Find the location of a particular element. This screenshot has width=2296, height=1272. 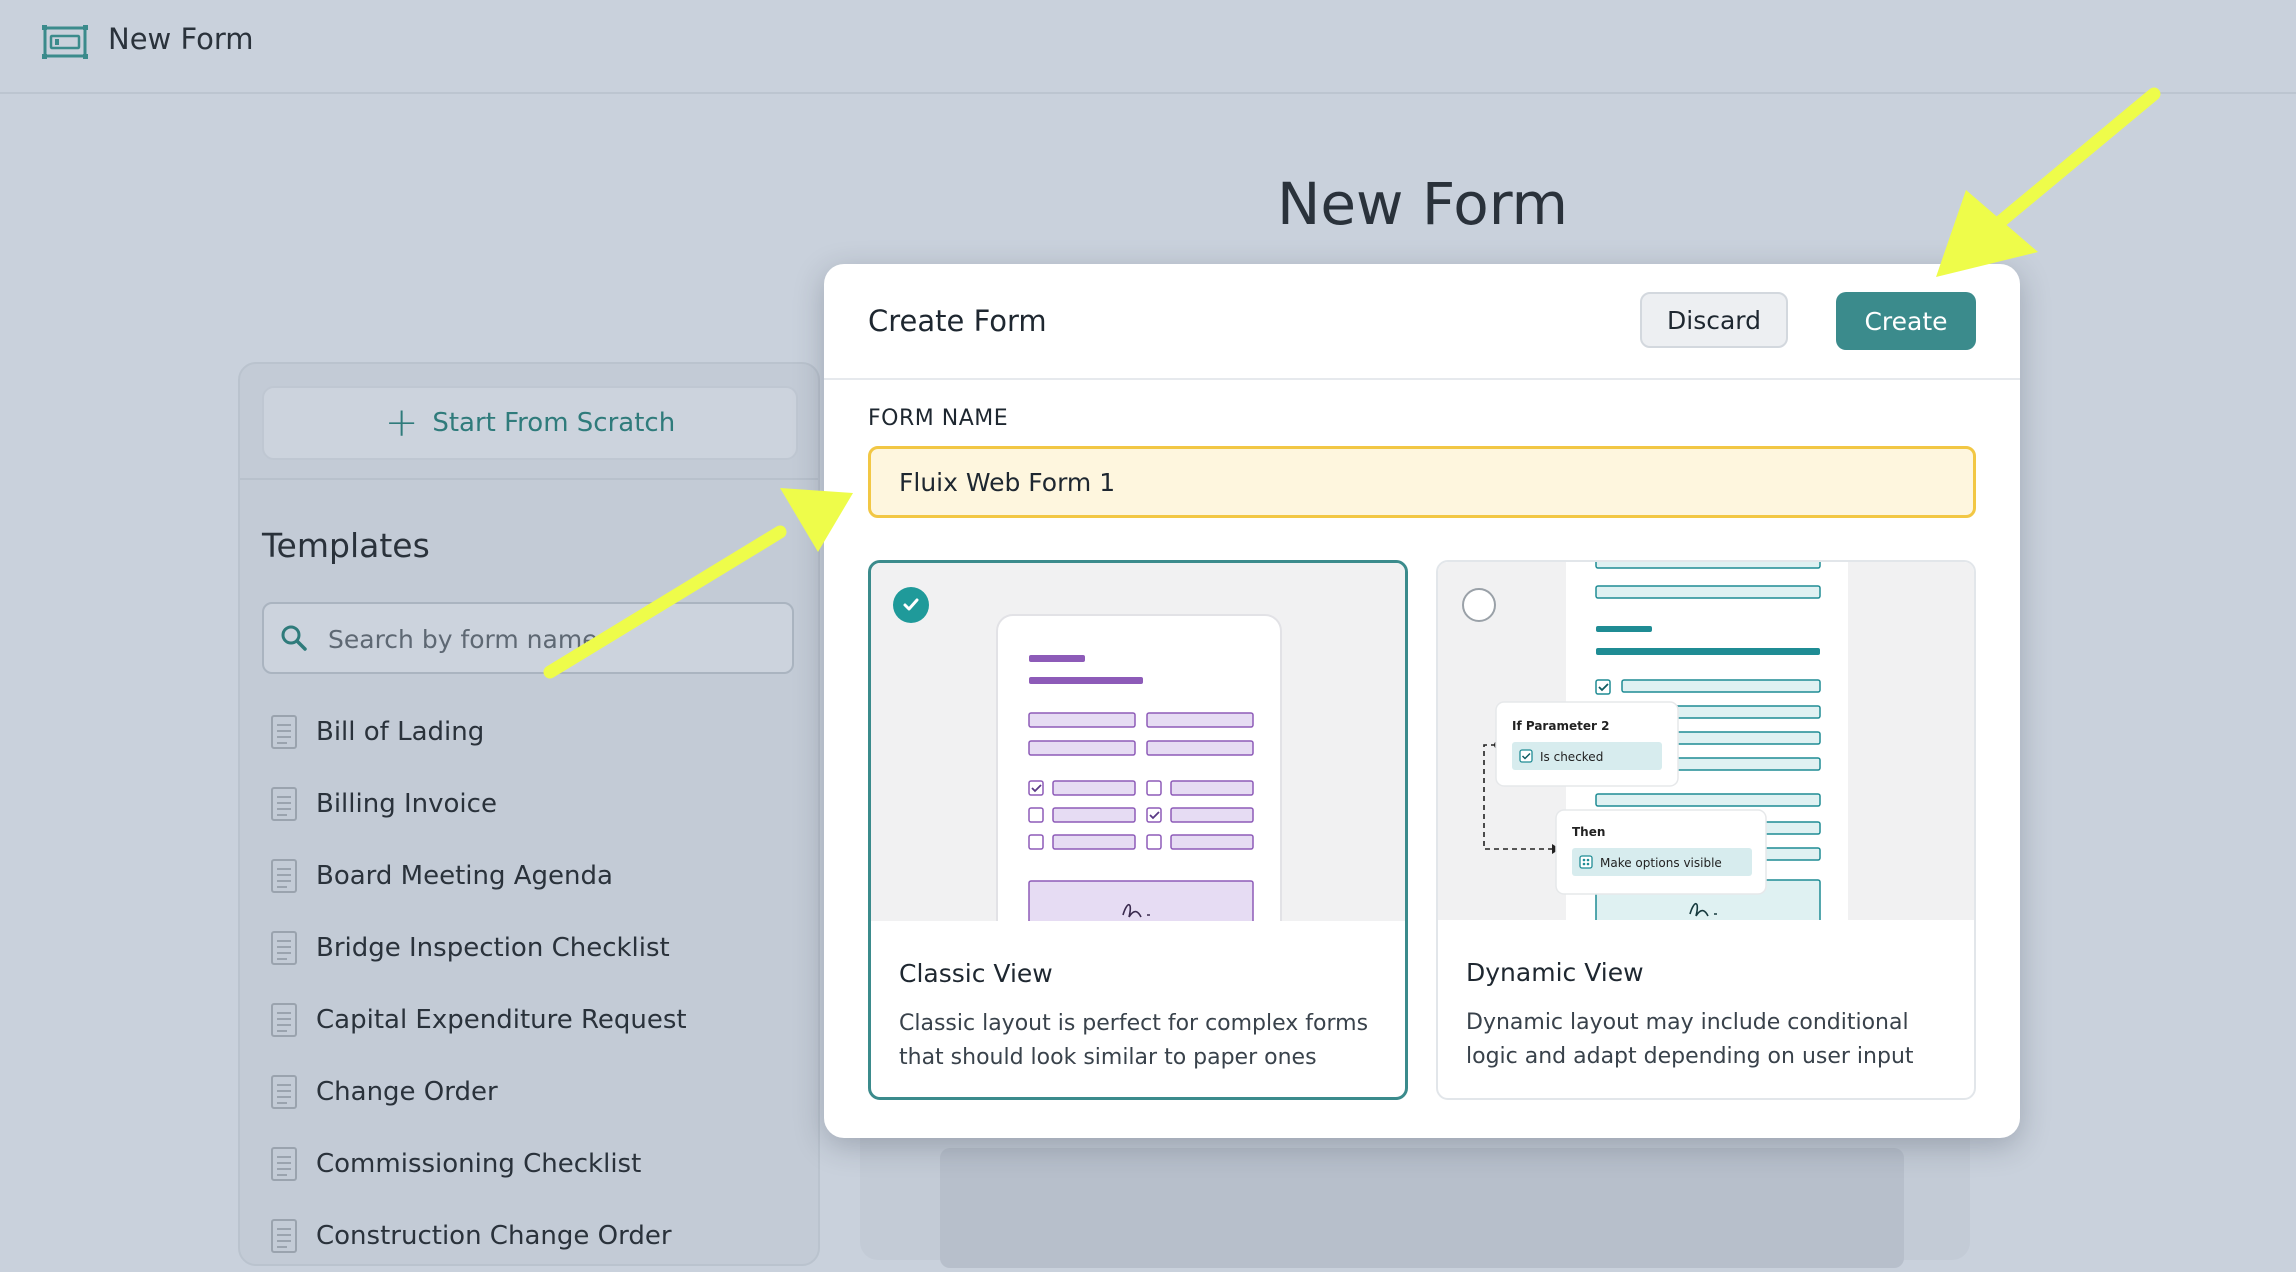

template-label: Change Order is located at coordinates (407, 1092).